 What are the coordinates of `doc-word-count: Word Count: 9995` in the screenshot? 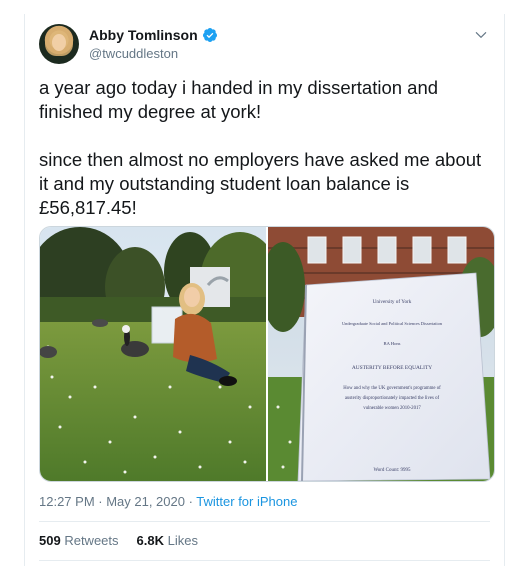 It's located at (392, 470).